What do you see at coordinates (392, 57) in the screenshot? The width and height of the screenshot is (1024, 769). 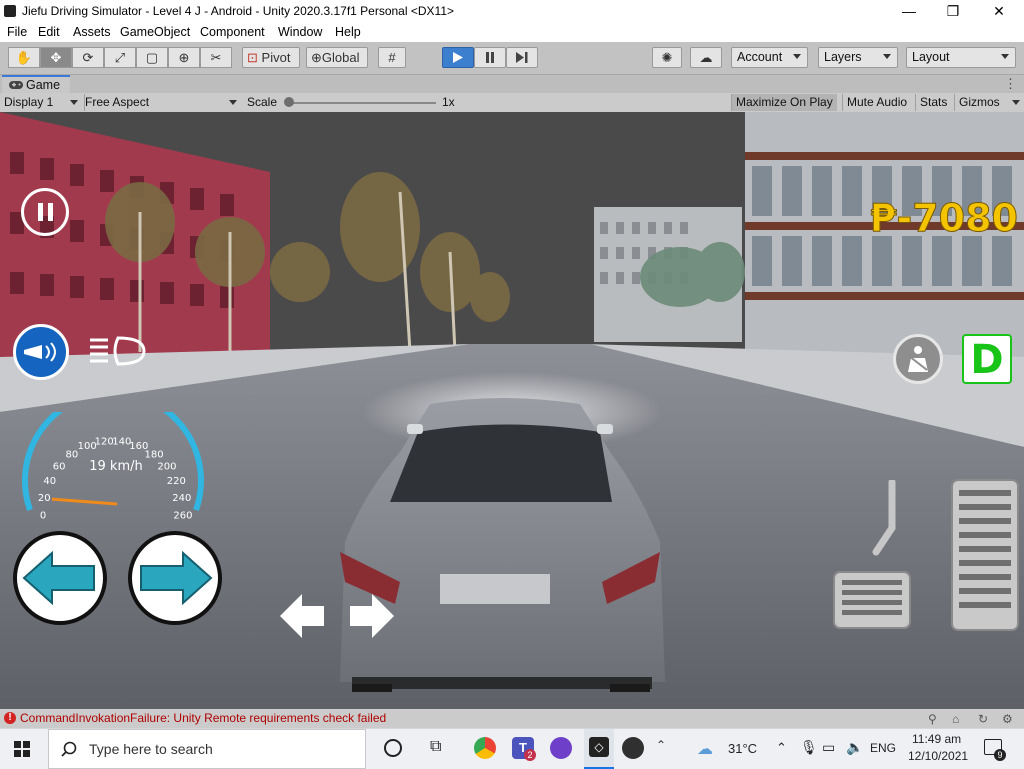 I see `grid-snap-icon: #` at bounding box center [392, 57].